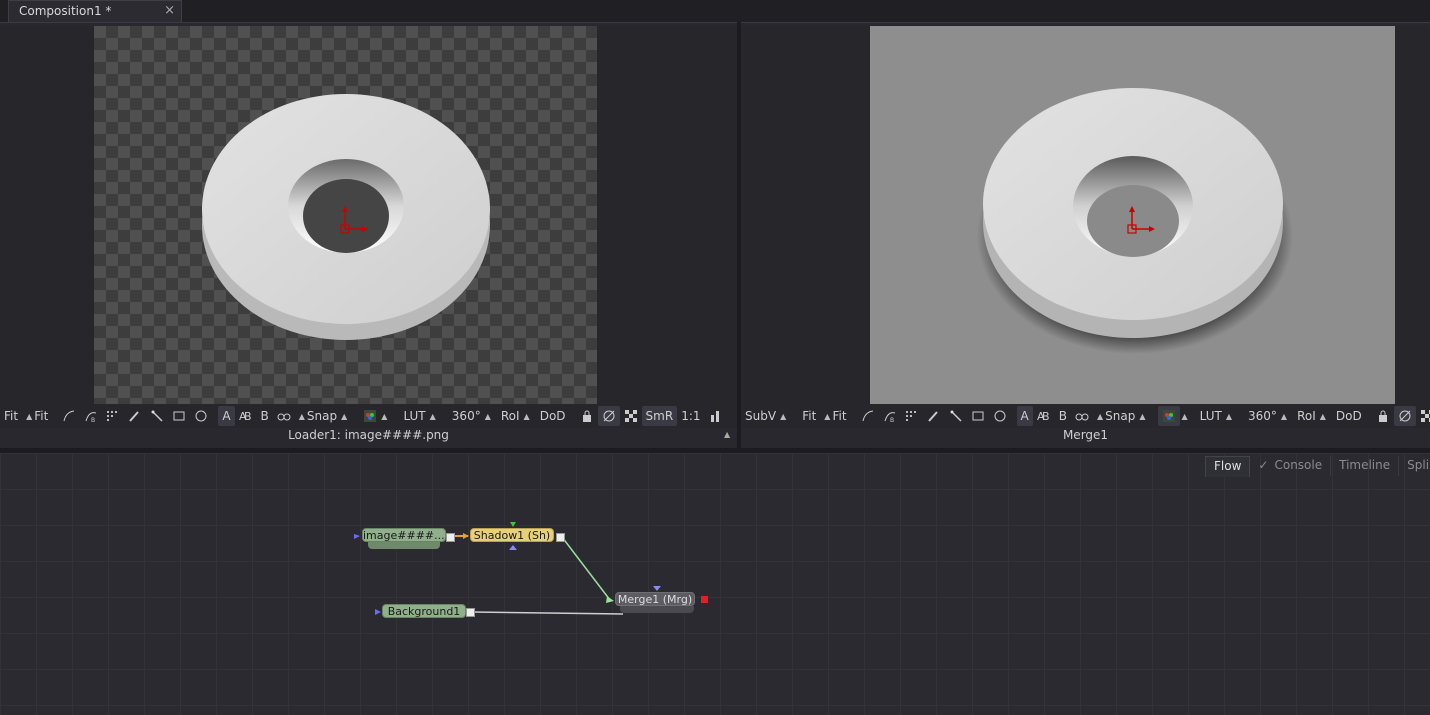 This screenshot has height=715, width=1430. Describe the element at coordinates (1168, 416) in the screenshot. I see `color-channel-icon` at that location.